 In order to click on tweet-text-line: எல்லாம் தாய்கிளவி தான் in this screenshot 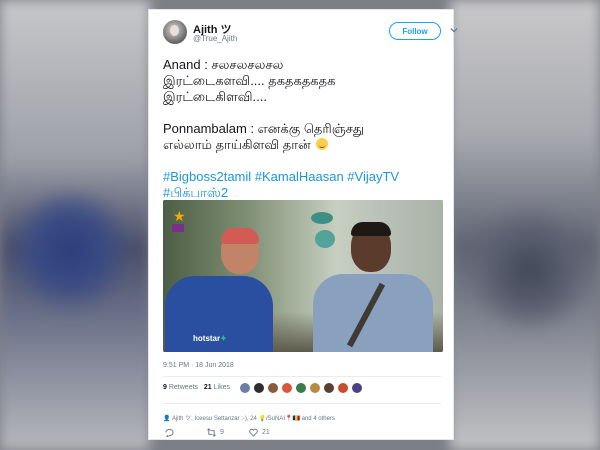, I will do `click(305, 145)`.